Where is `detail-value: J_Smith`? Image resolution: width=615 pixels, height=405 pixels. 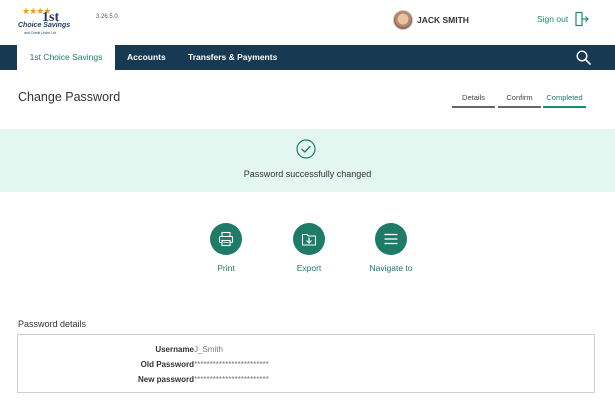
detail-value: J_Smith is located at coordinates (208, 349).